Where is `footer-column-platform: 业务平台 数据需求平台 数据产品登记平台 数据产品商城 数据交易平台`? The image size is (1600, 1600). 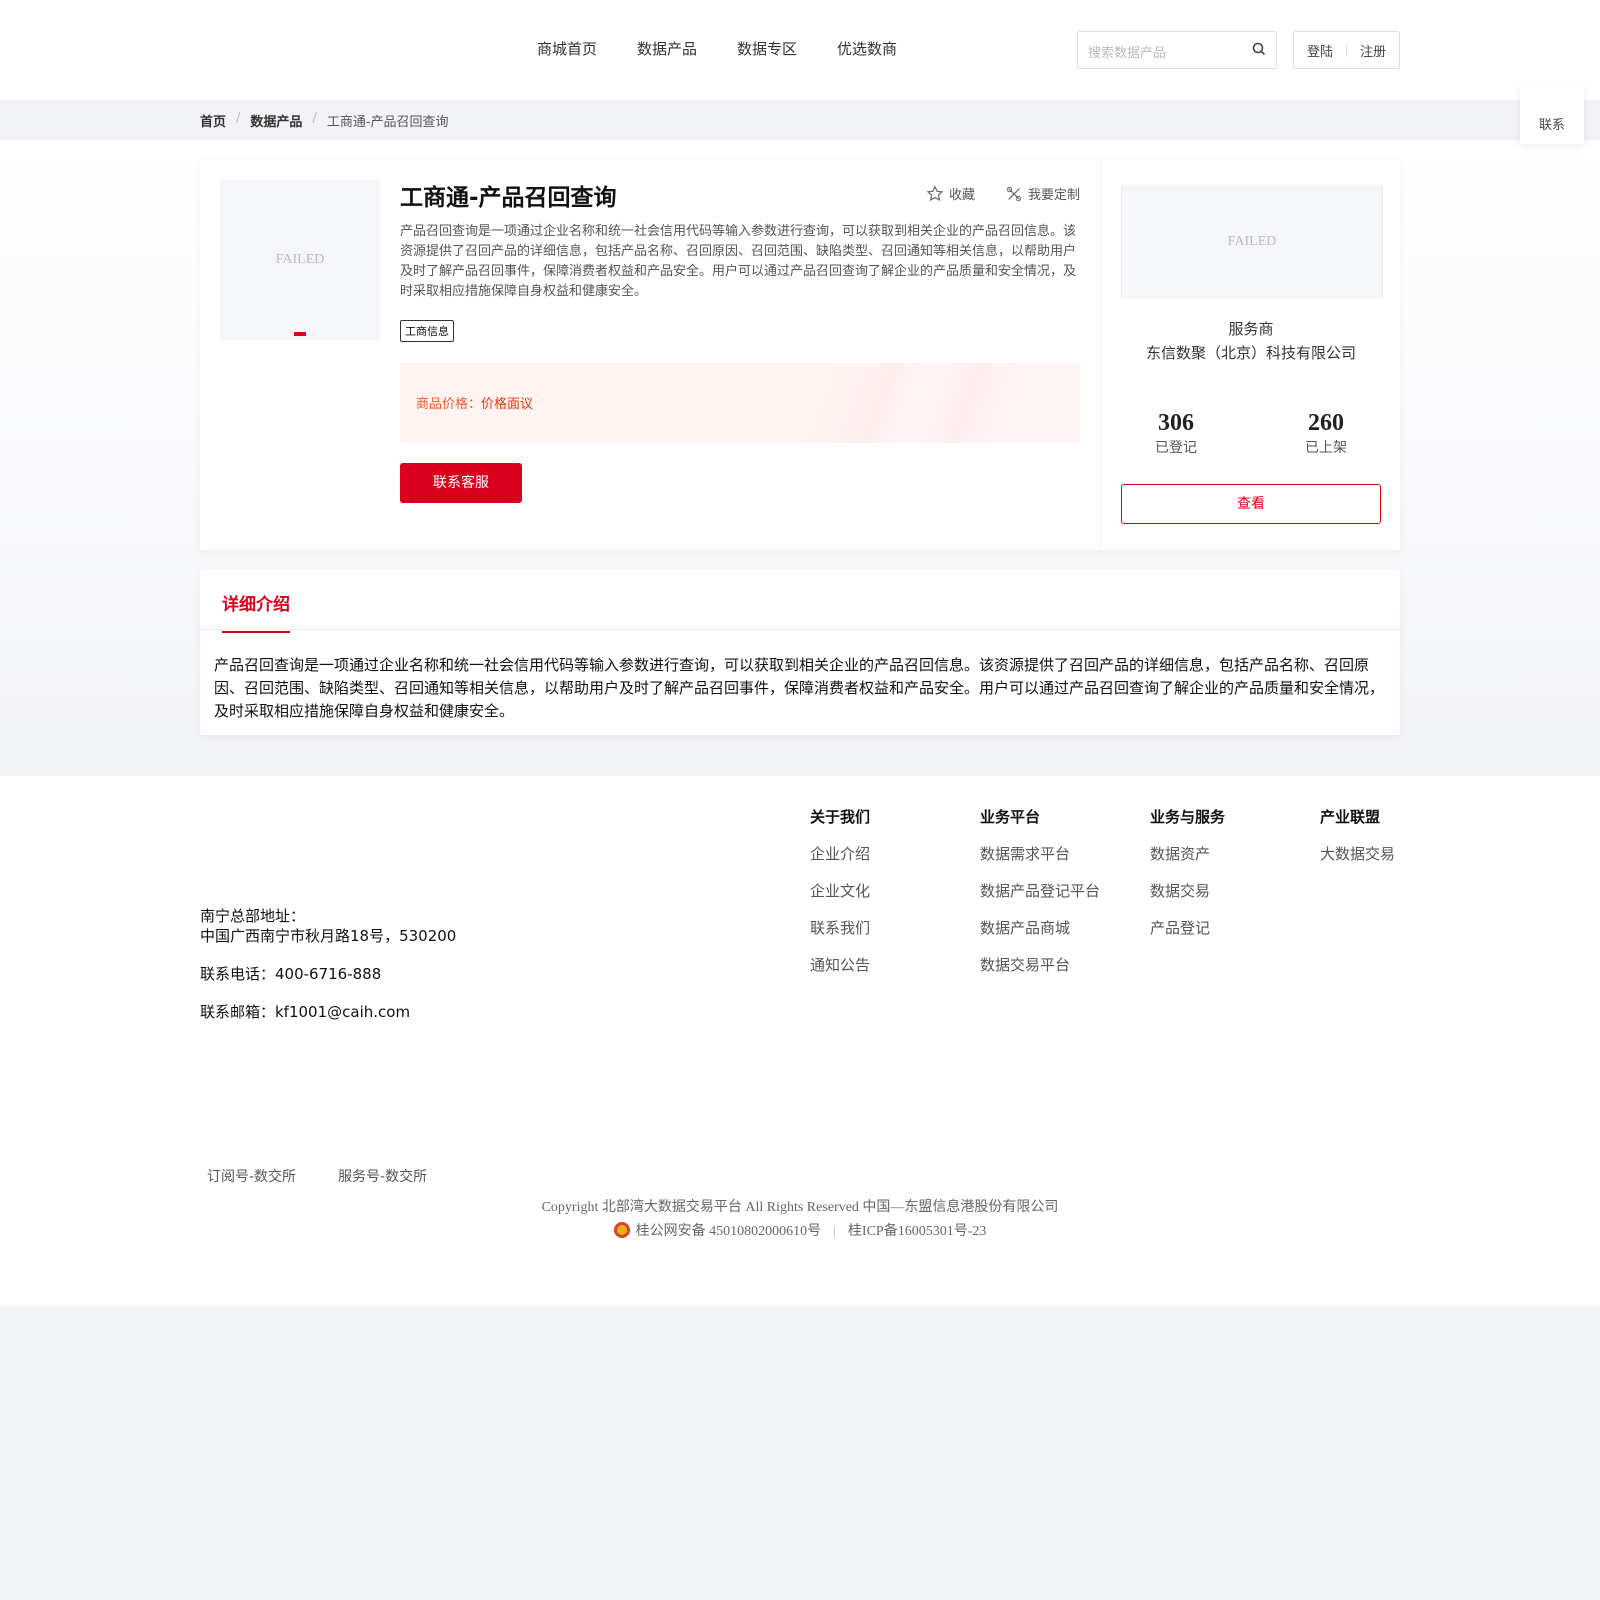
footer-column-platform: 业务平台 数据需求平台 数据产品登记平台 数据产品商城 数据交易平台 is located at coordinates (1040, 898).